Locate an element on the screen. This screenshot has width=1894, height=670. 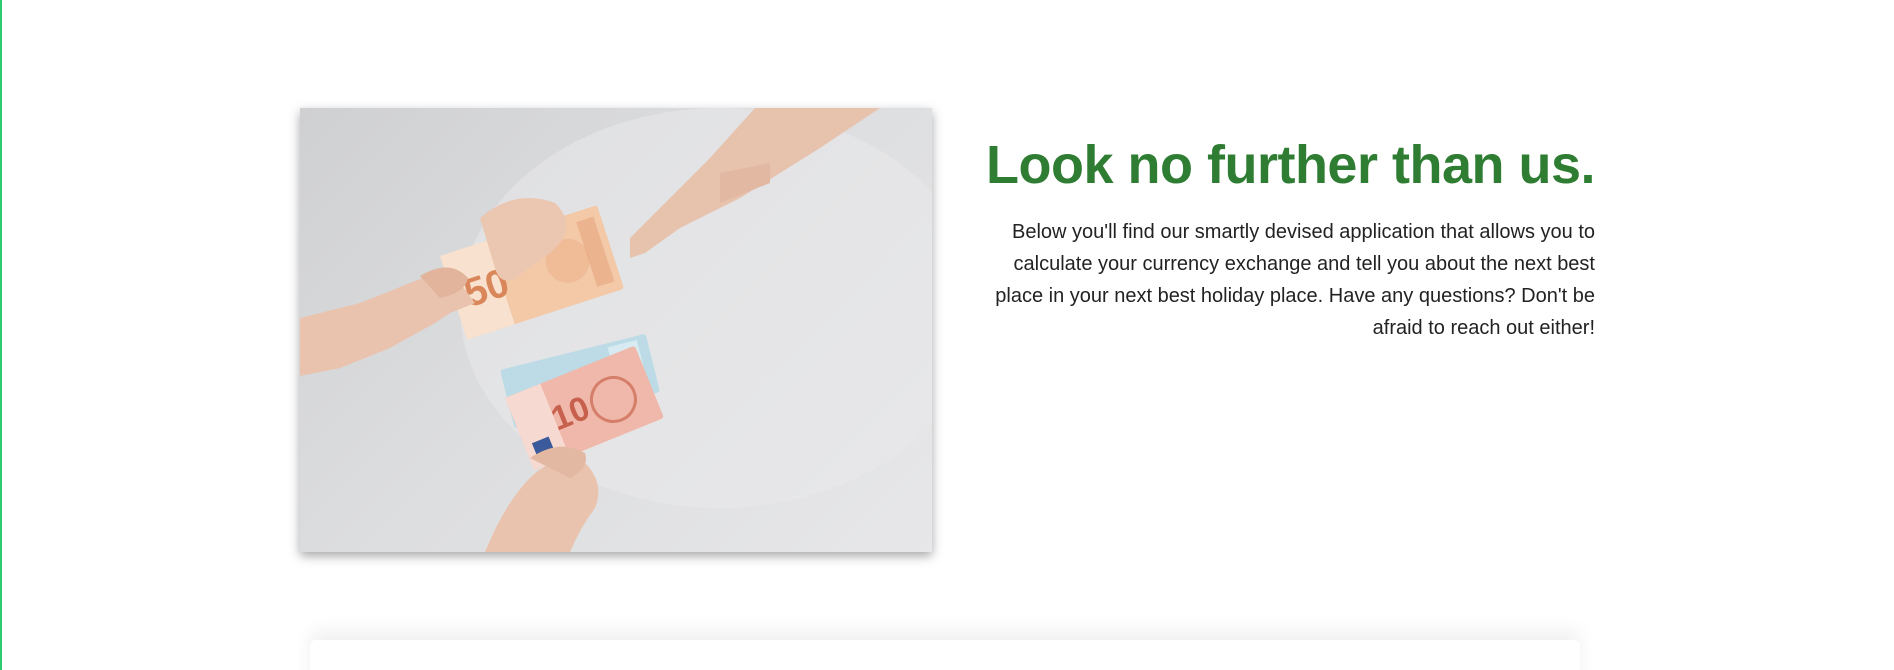
hero-headline: Look no further than us. is located at coordinates (1290, 165).